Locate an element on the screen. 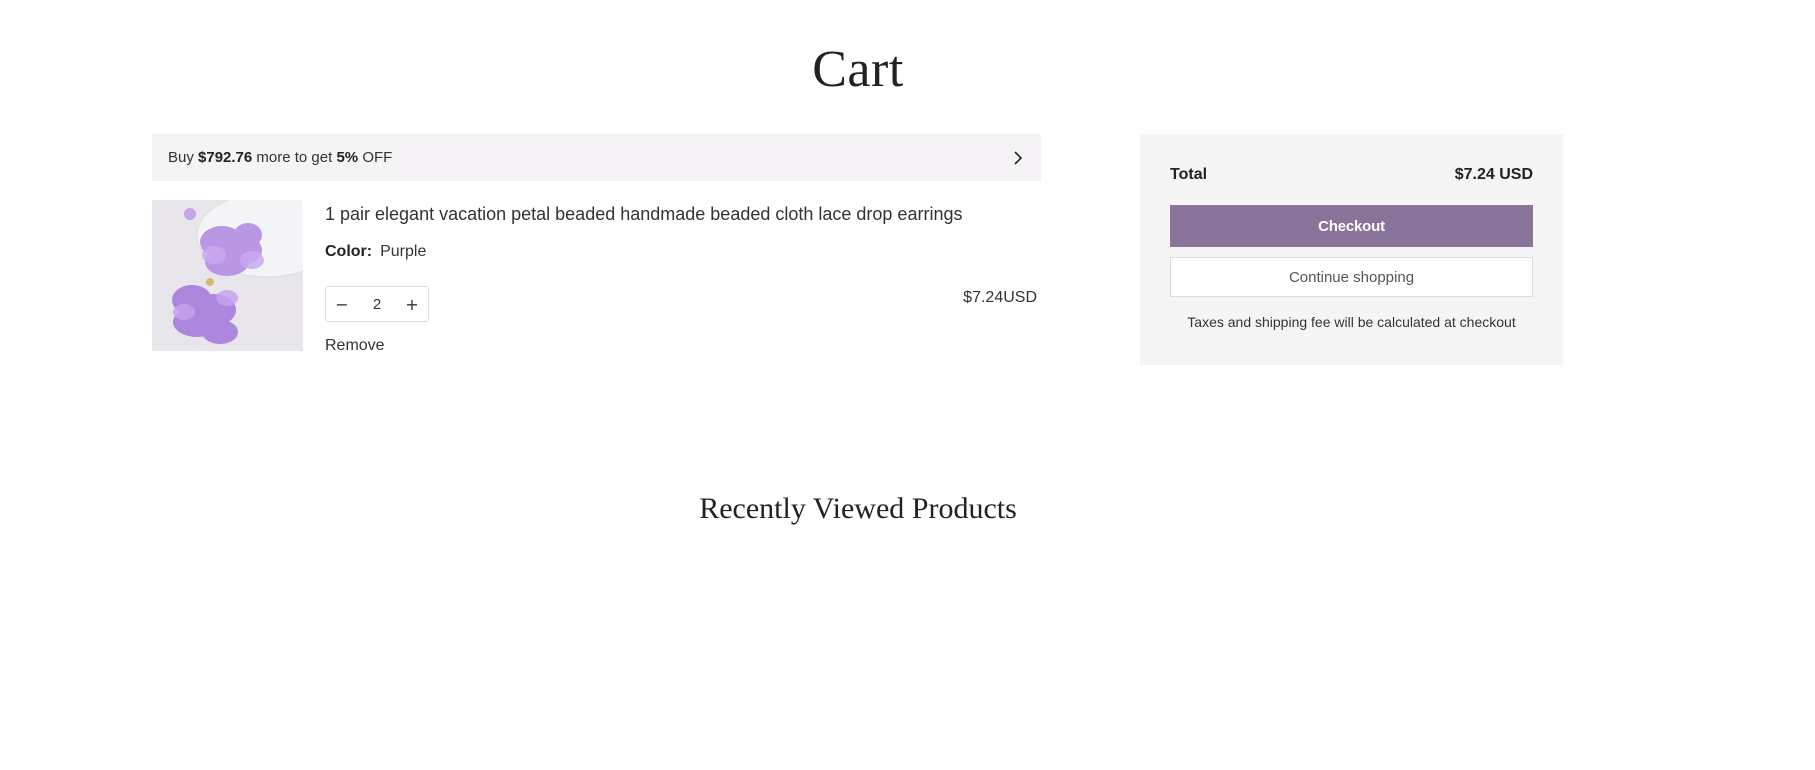 The image size is (1815, 770). promo-amount: $792.76 is located at coordinates (225, 157).